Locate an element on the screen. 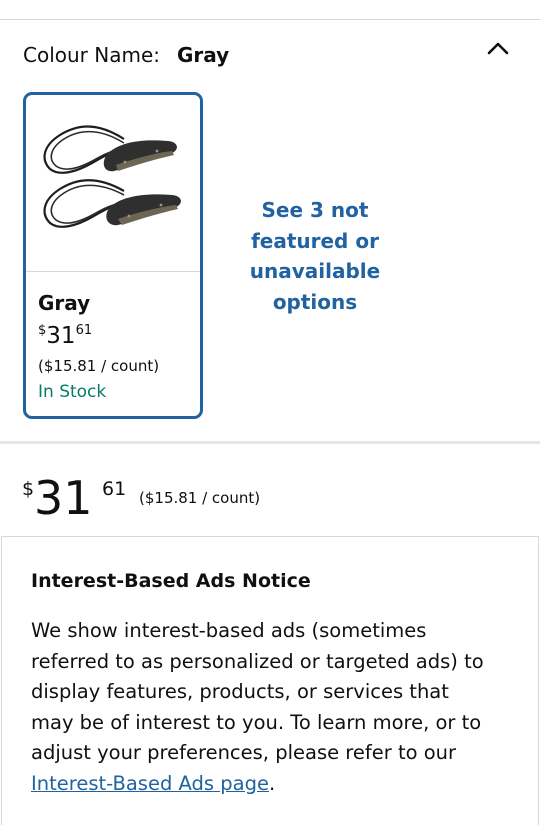 This screenshot has width=540, height=825. swatch-price-whole: 31 is located at coordinates (61, 336).